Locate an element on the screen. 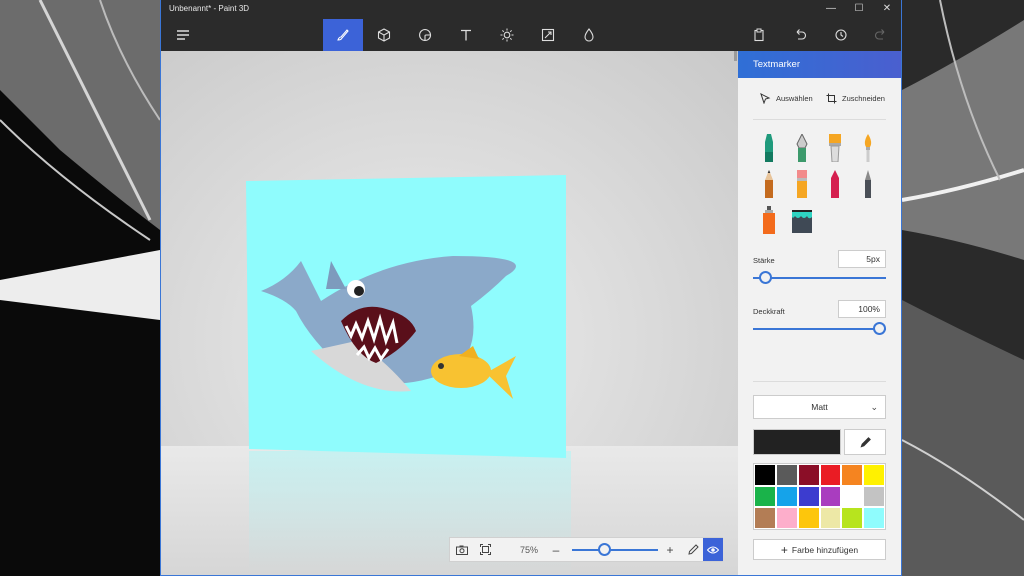 Image resolution: width=1024 pixels, height=576 pixels. chevron-down-icon: ⌄ is located at coordinates (874, 407).